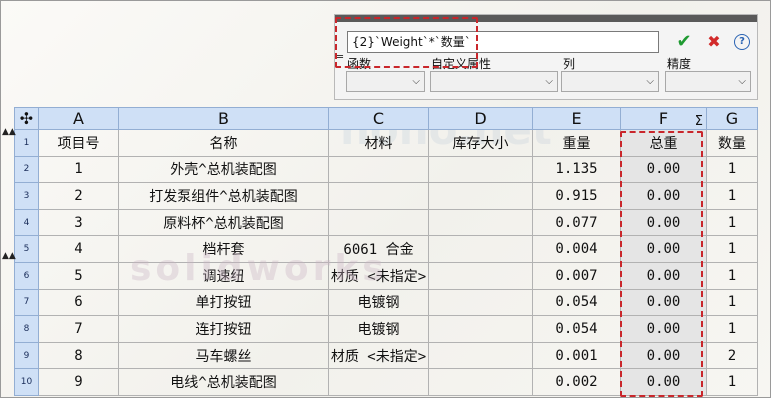 The width and height of the screenshot is (773, 400). What do you see at coordinates (223, 143) in the screenshot?
I see `table-cell: 名称` at bounding box center [223, 143].